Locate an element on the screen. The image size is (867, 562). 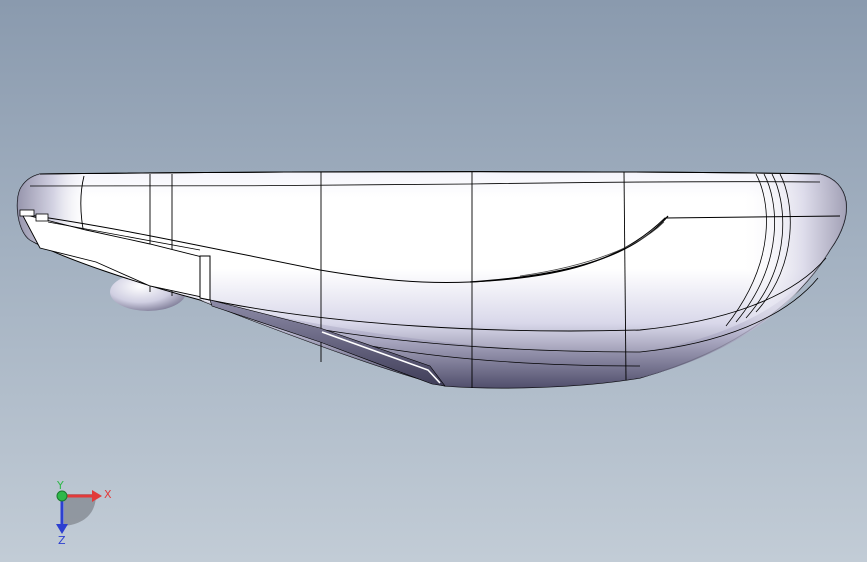
triad-shadow is located at coordinates (80, 510).